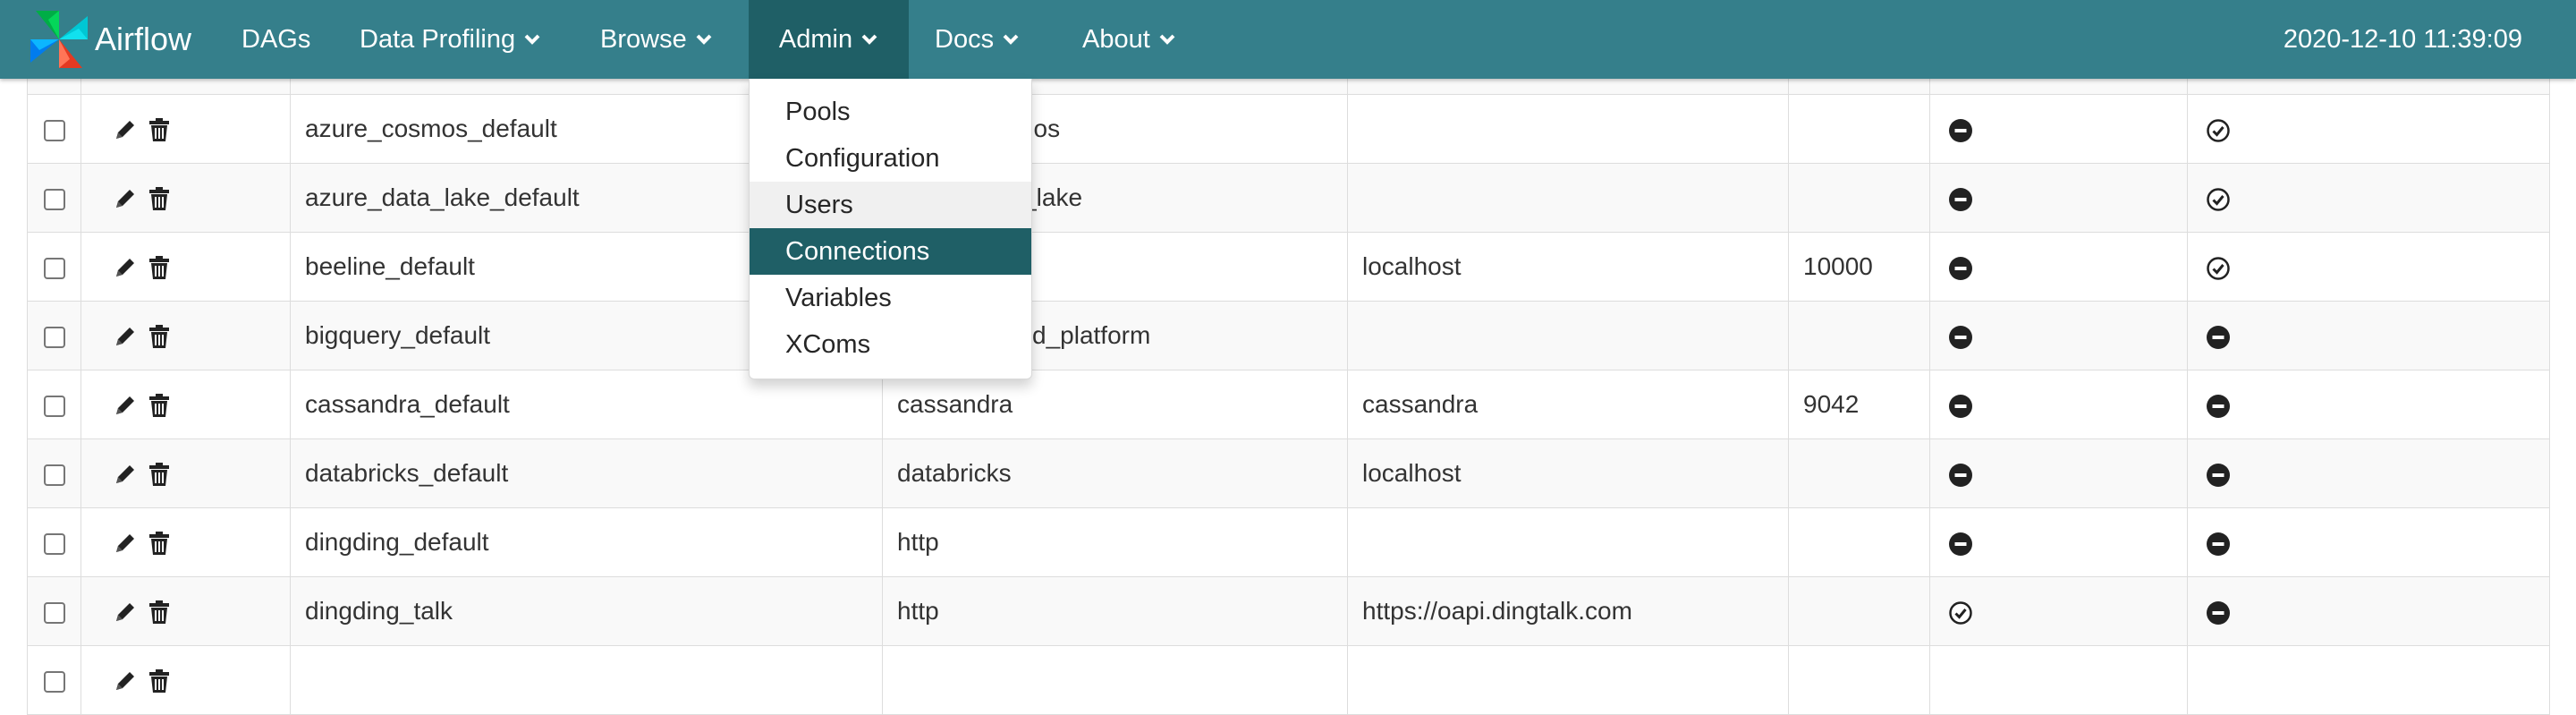 The height and width of the screenshot is (715, 2576). What do you see at coordinates (1568, 611) in the screenshot?
I see `host-cell: https://oapi.dingtalk.com` at bounding box center [1568, 611].